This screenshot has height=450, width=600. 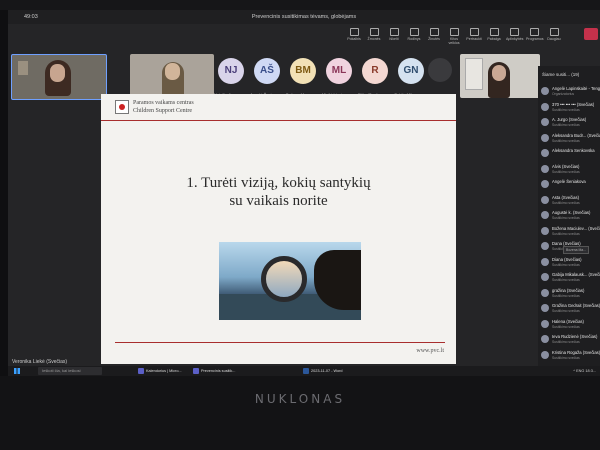 I want to click on self-video-tile, so click(x=59, y=77).